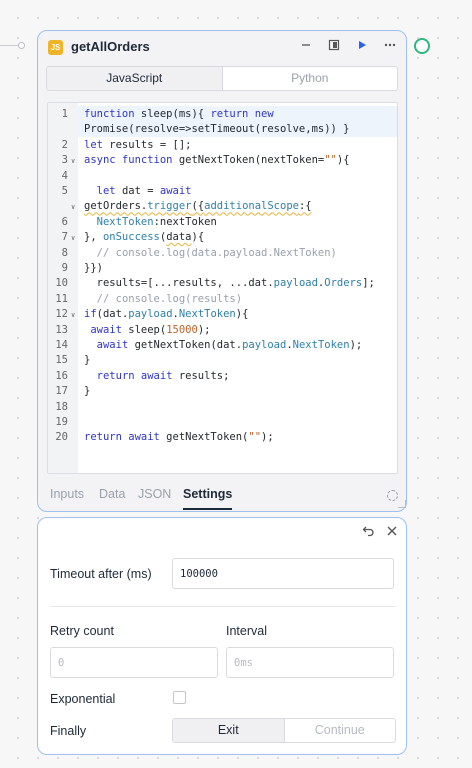 The height and width of the screenshot is (768, 472). What do you see at coordinates (64, 144) in the screenshot?
I see `line-number: 2` at bounding box center [64, 144].